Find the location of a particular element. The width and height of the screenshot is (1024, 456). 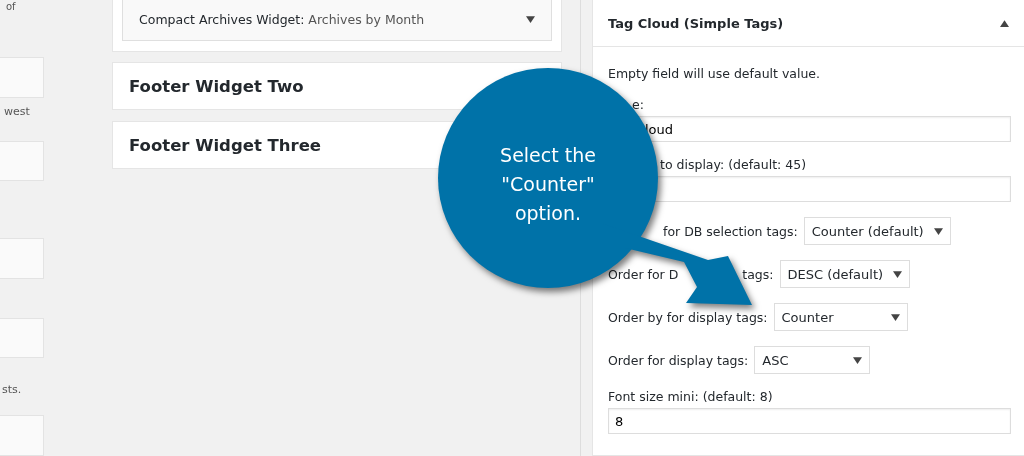

field-label: Order for display tags: is located at coordinates (678, 360).